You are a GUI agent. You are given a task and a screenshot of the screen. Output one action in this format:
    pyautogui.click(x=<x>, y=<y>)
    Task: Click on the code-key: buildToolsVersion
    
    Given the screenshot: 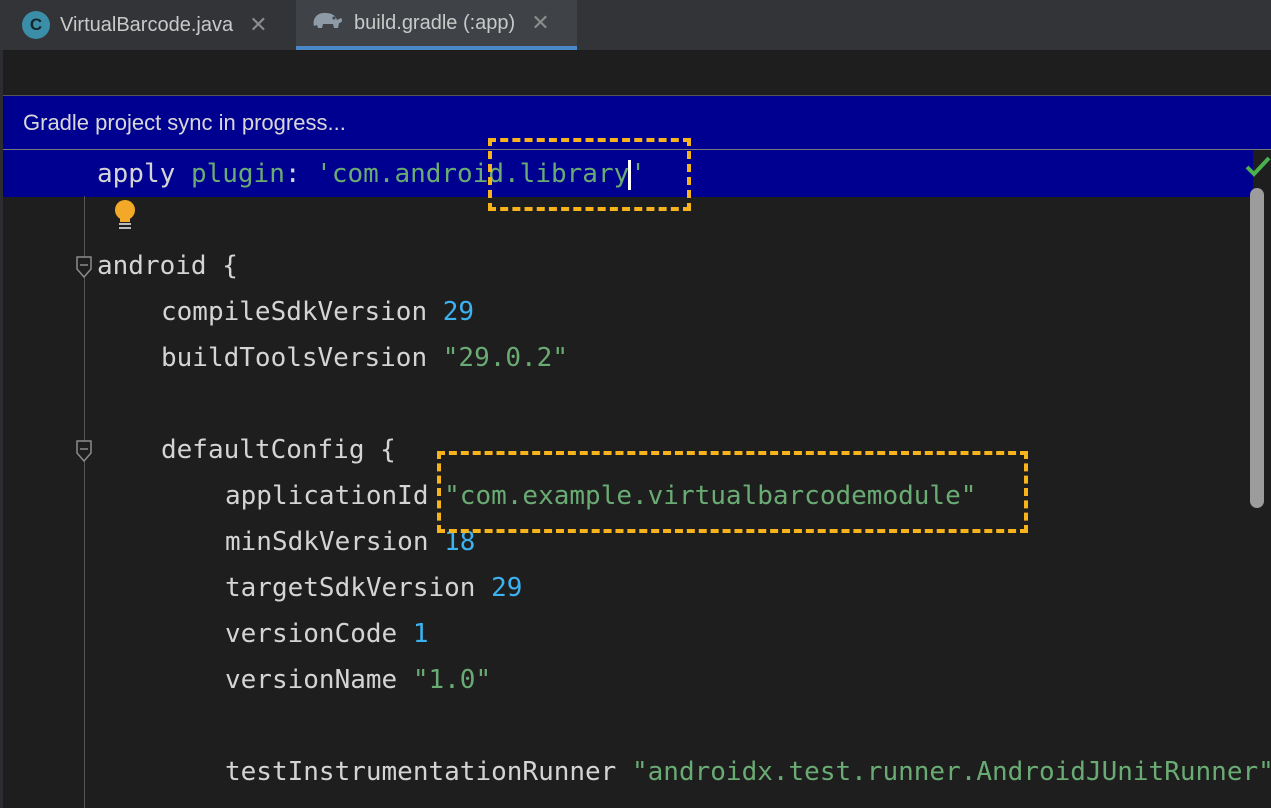 What is the action you would take?
    pyautogui.click(x=294, y=358)
    